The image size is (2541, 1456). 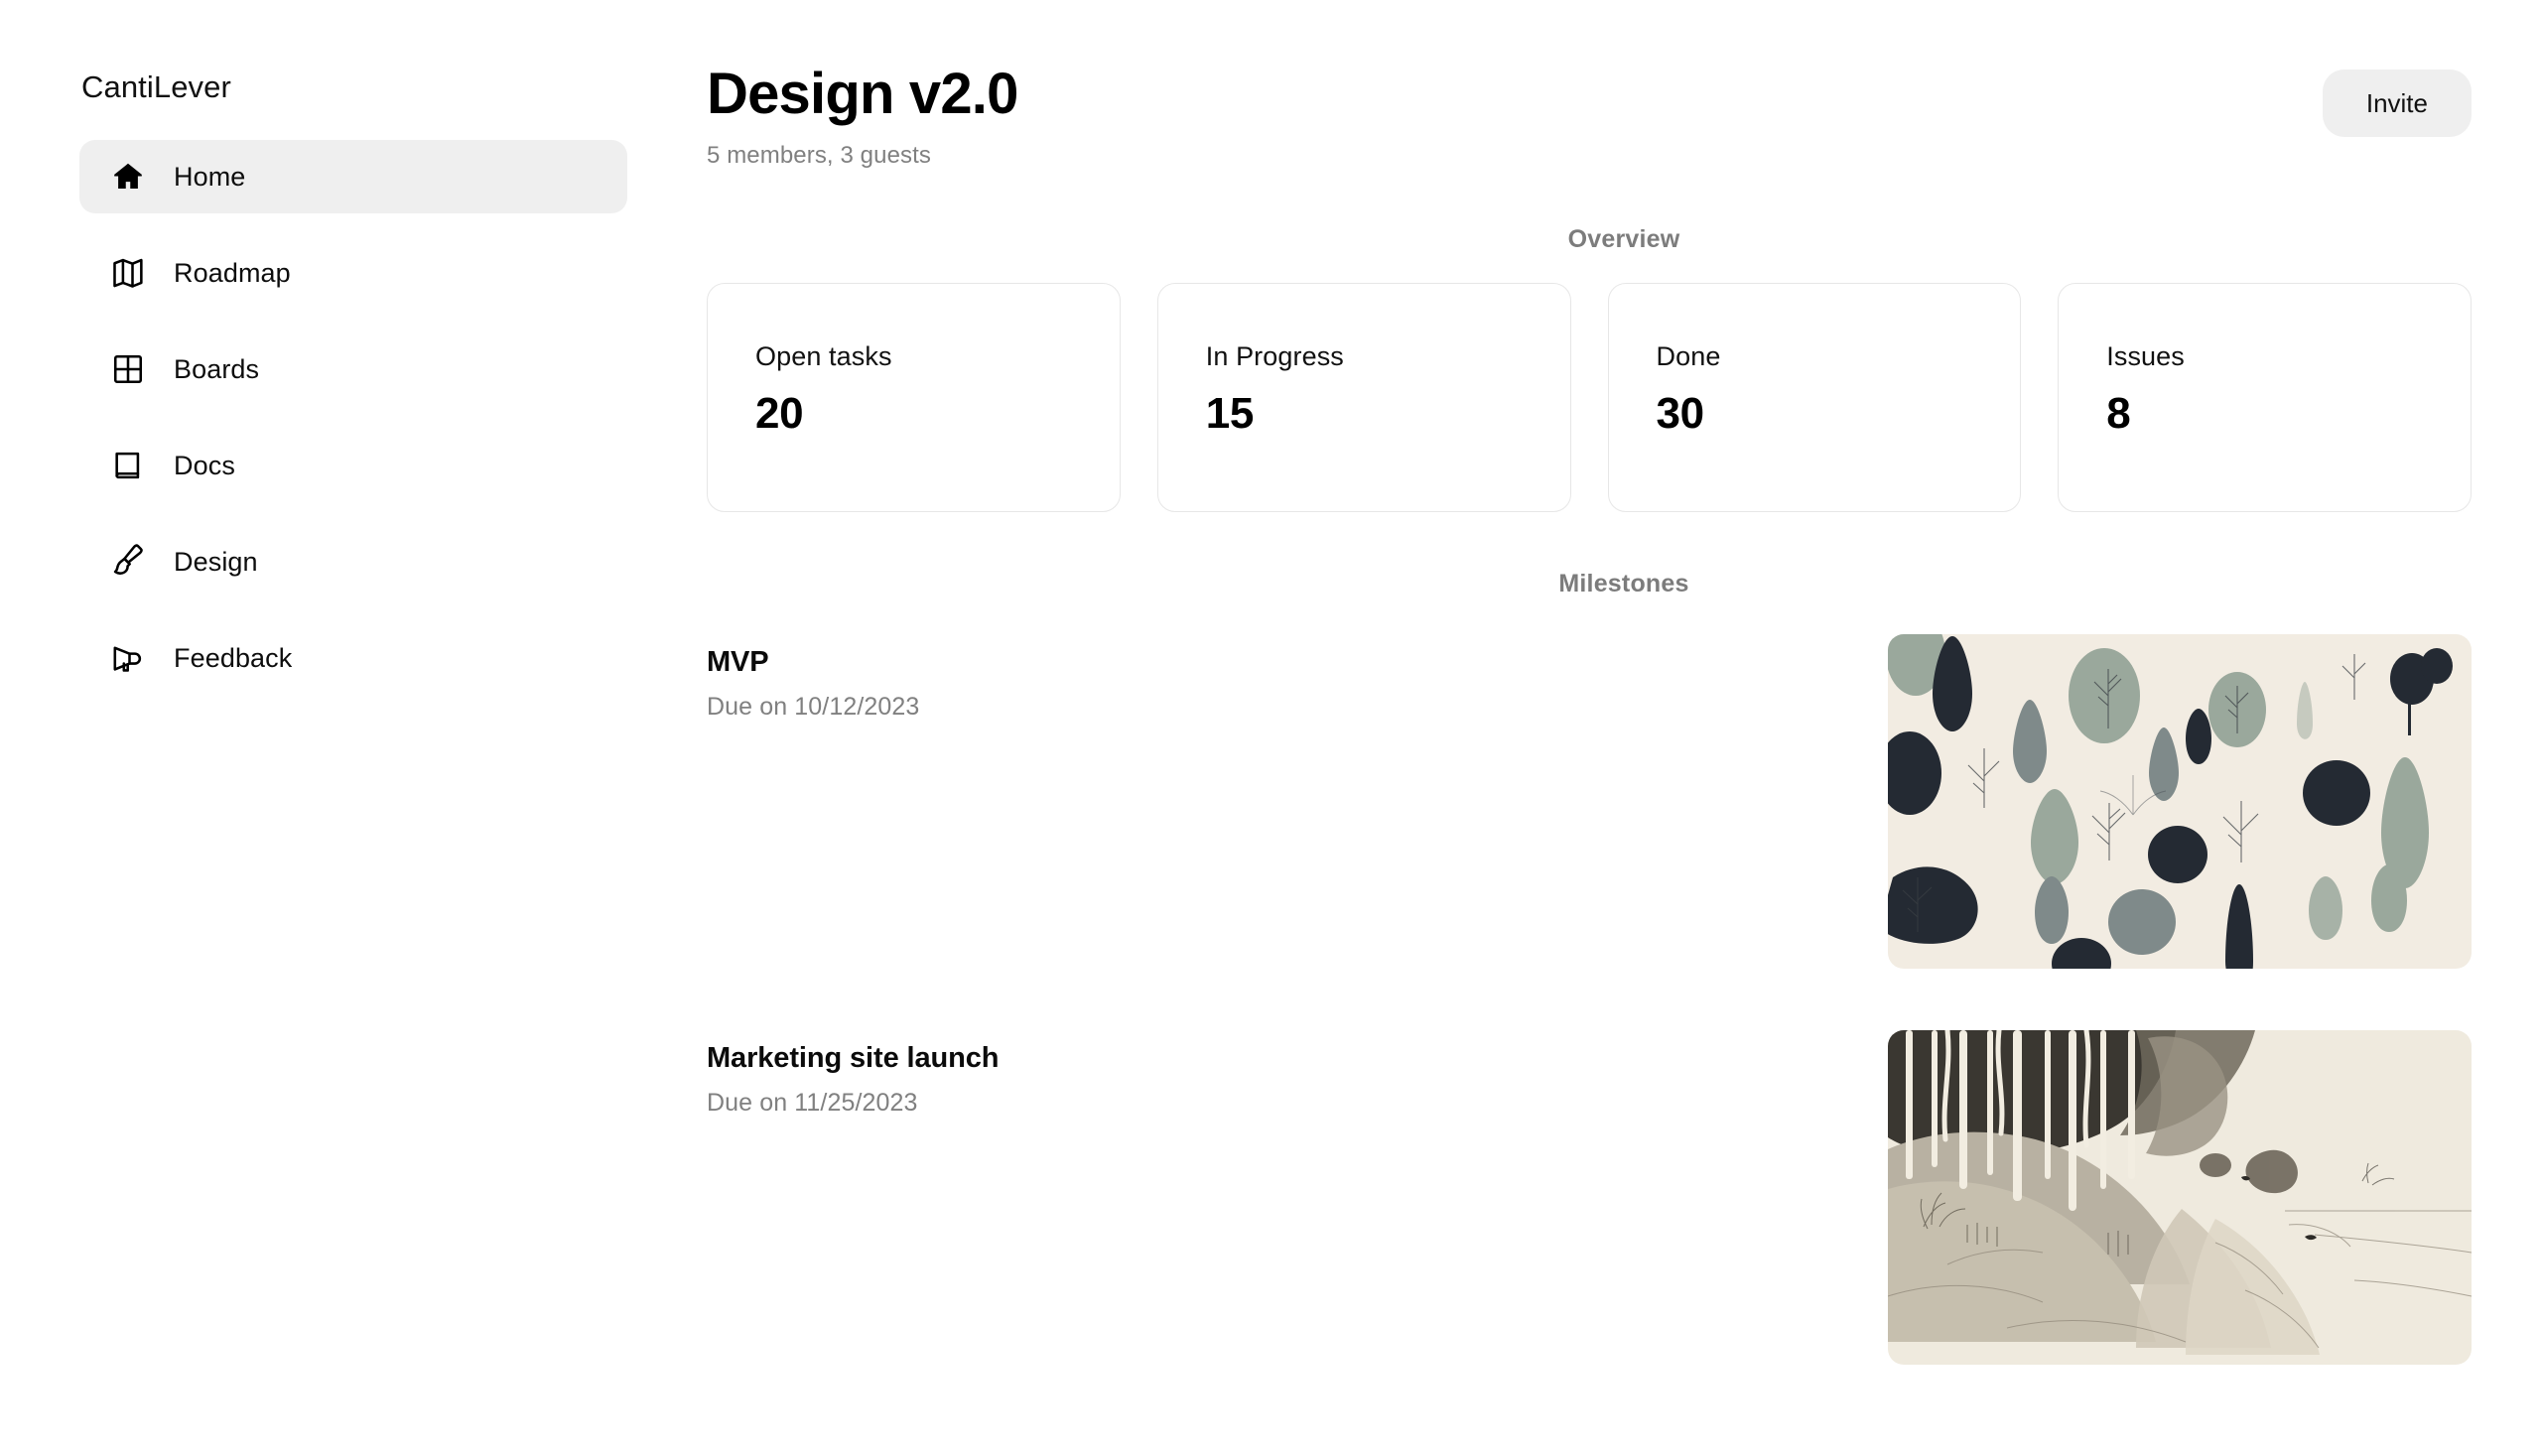 What do you see at coordinates (353, 561) in the screenshot?
I see `sidebar-item-design: Design` at bounding box center [353, 561].